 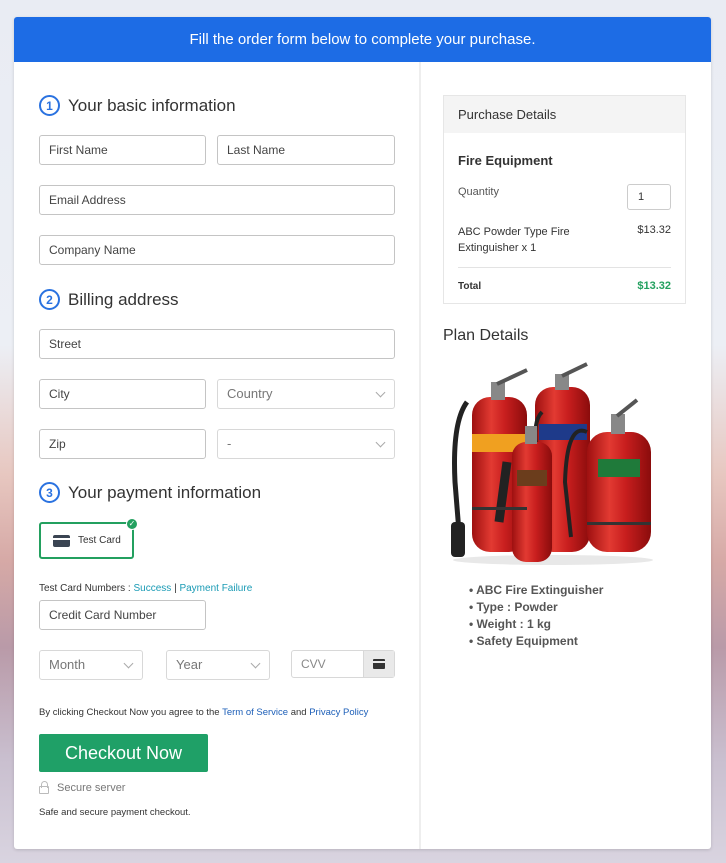 I want to click on feature-item: Type : Powder, so click(x=536, y=607).